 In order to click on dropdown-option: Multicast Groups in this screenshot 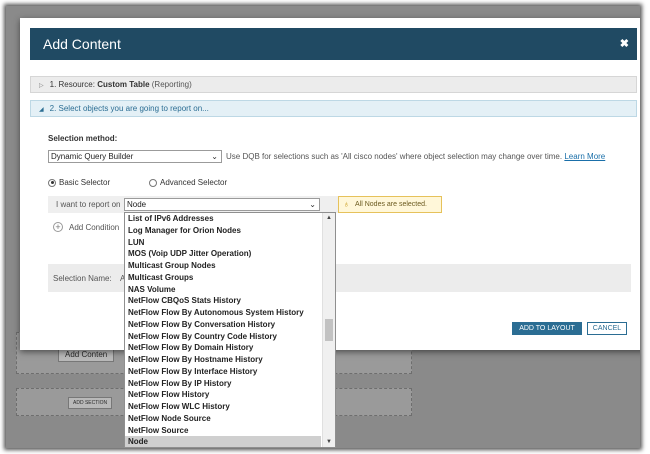, I will do `click(223, 278)`.